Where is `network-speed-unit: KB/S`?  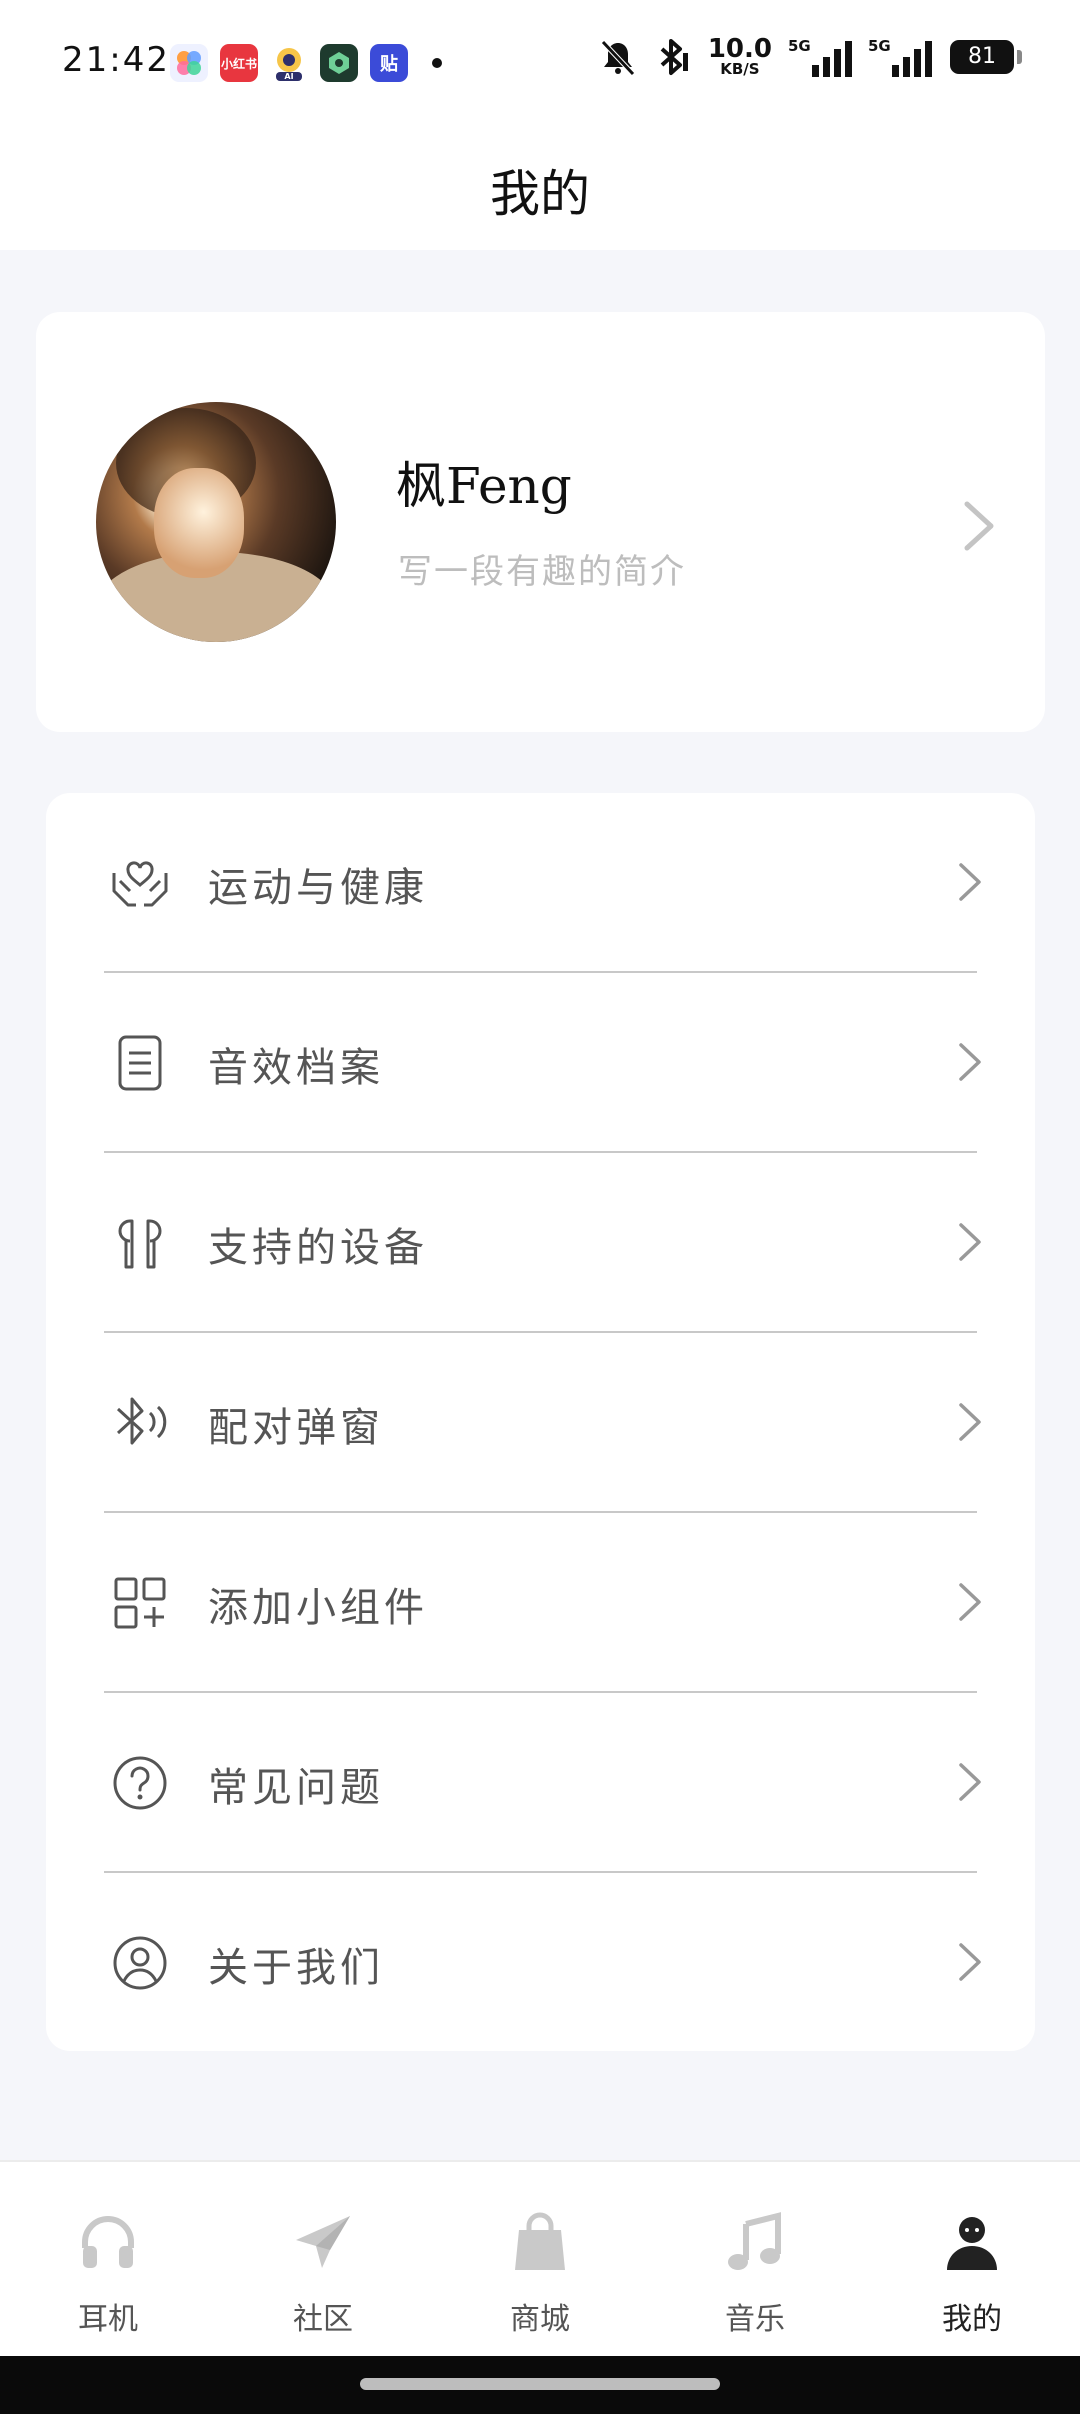
network-speed-unit: KB/S is located at coordinates (740, 69).